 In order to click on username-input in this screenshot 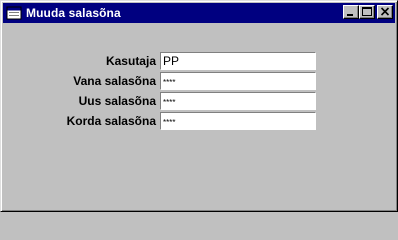, I will do `click(238, 61)`.